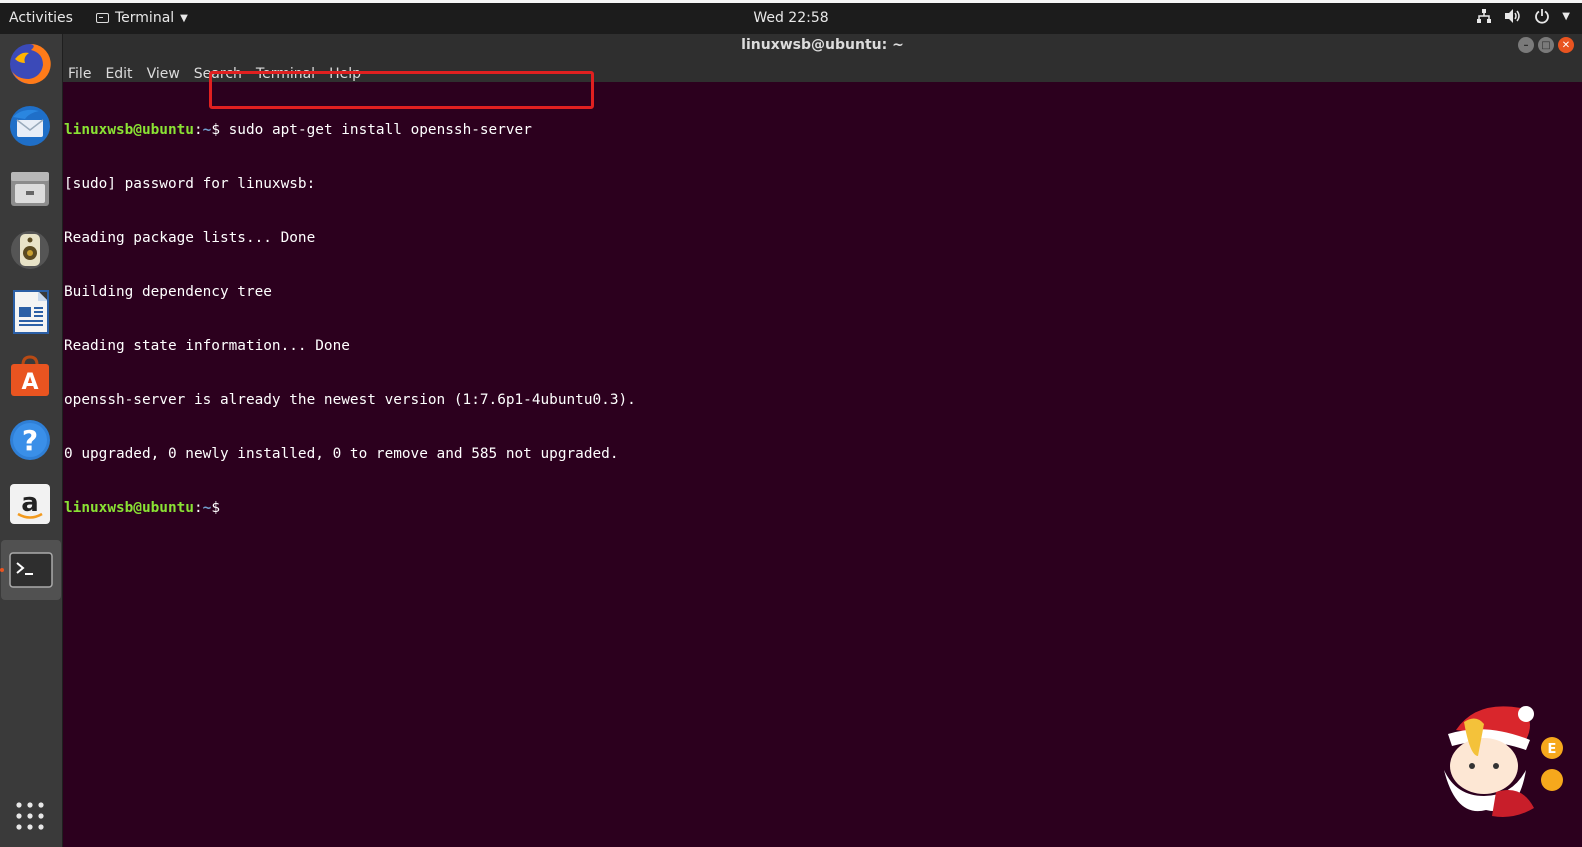  I want to click on current-prompt-line: linuxwsb@ubuntu:~$, so click(350, 508).